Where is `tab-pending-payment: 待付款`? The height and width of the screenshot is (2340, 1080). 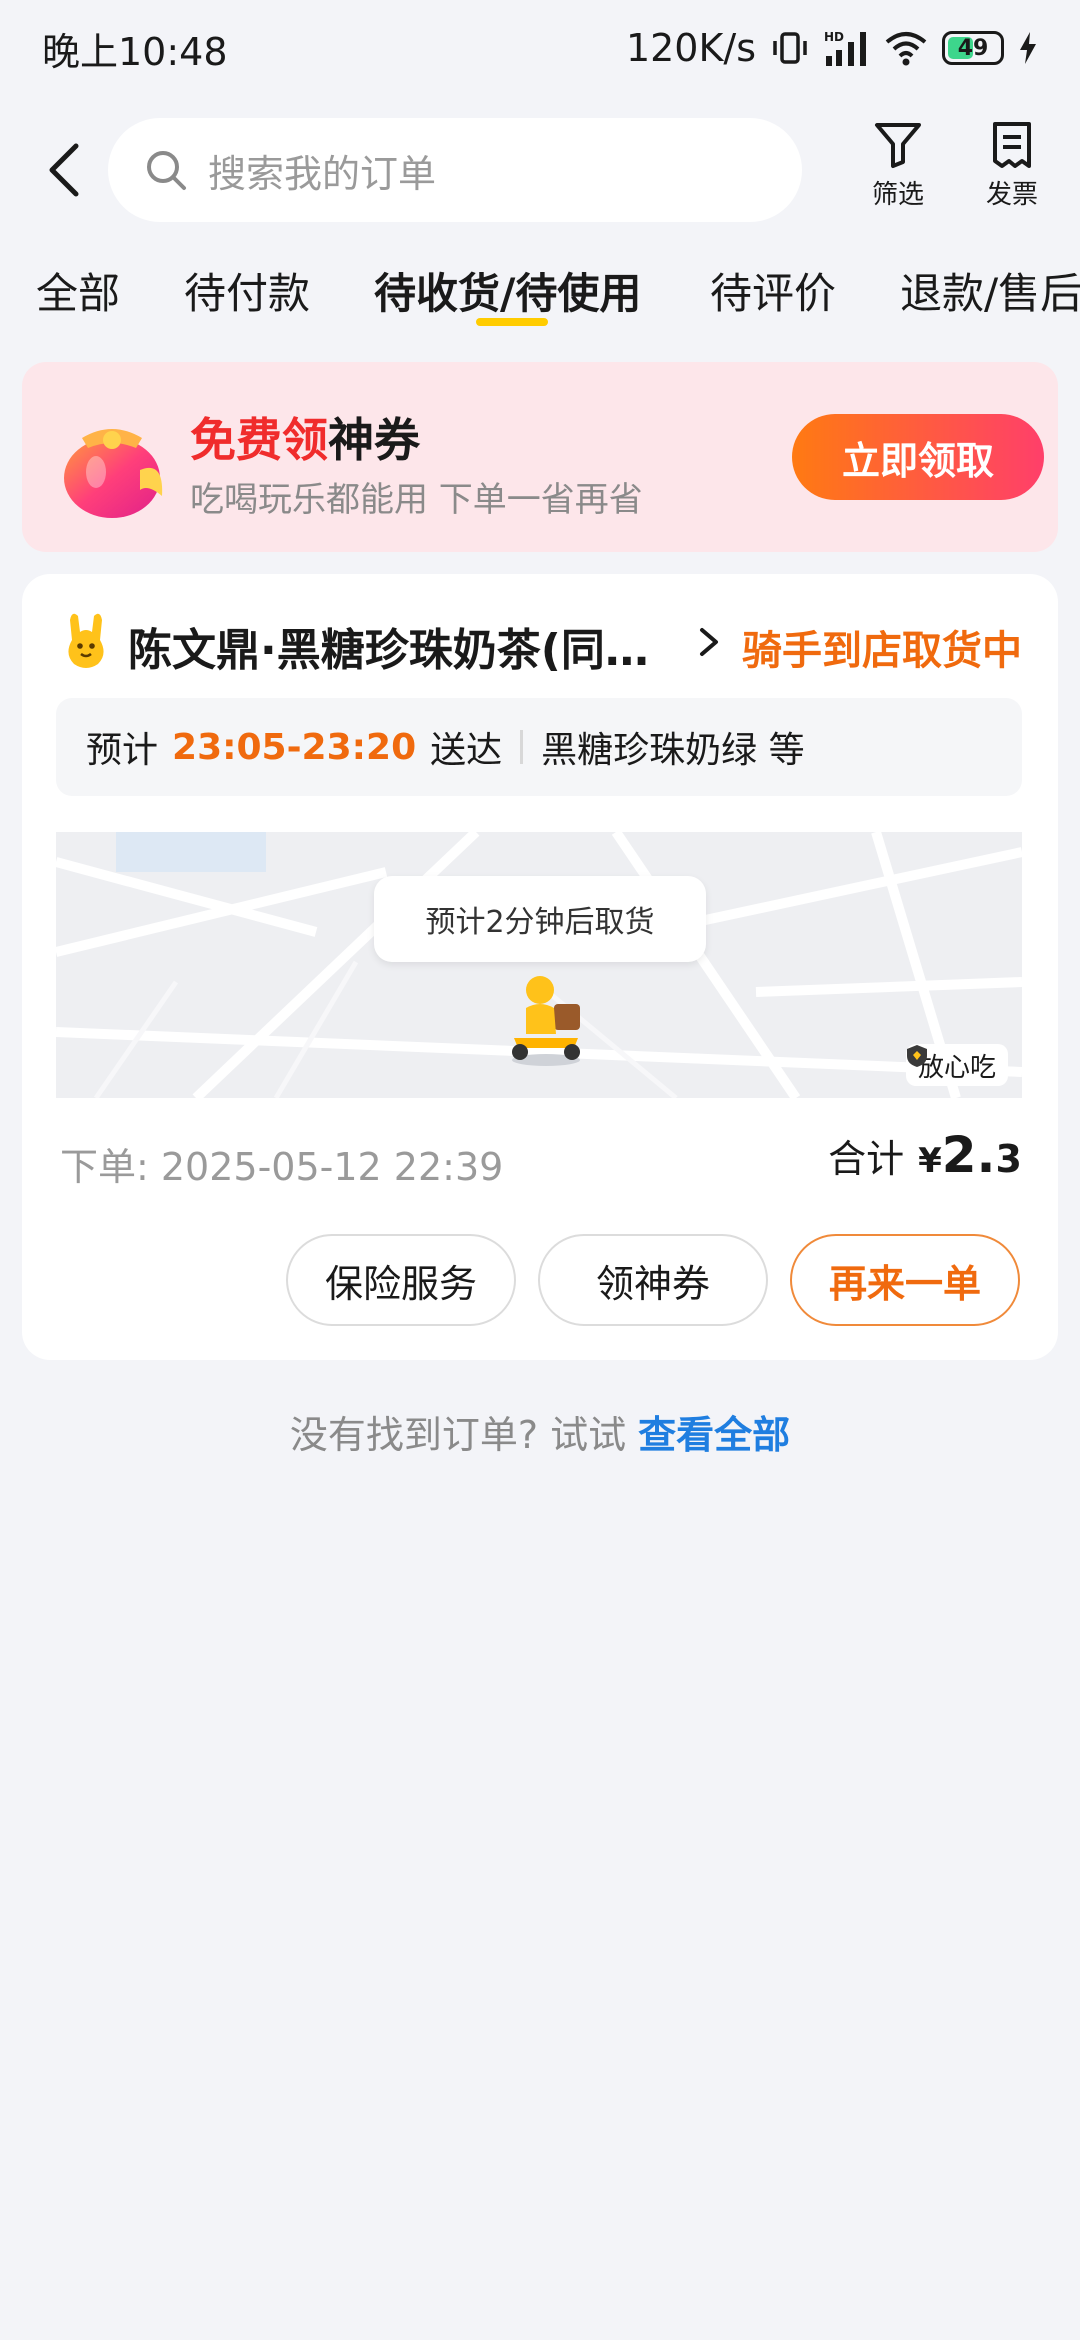 tab-pending-payment: 待付款 is located at coordinates (247, 290).